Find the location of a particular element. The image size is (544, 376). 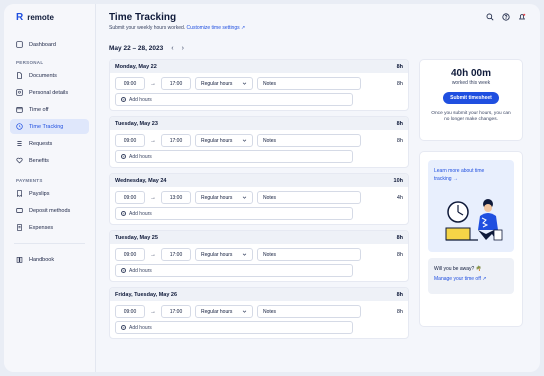

sidebar-item-requests: Requests is located at coordinates (49, 143).